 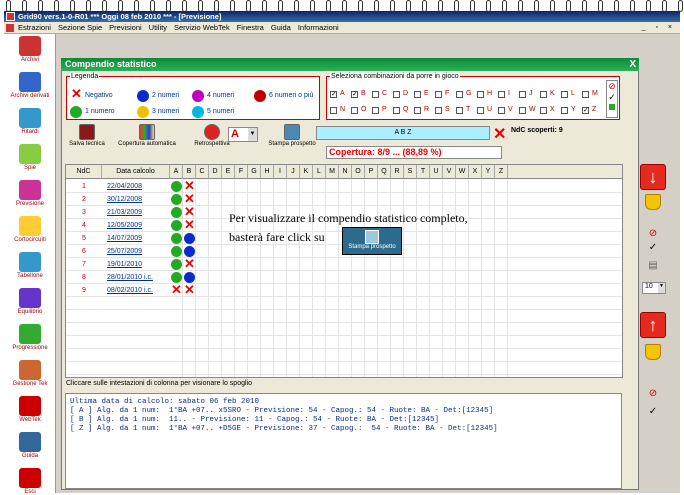 I want to click on menu-item: Finestra, so click(x=250, y=27).